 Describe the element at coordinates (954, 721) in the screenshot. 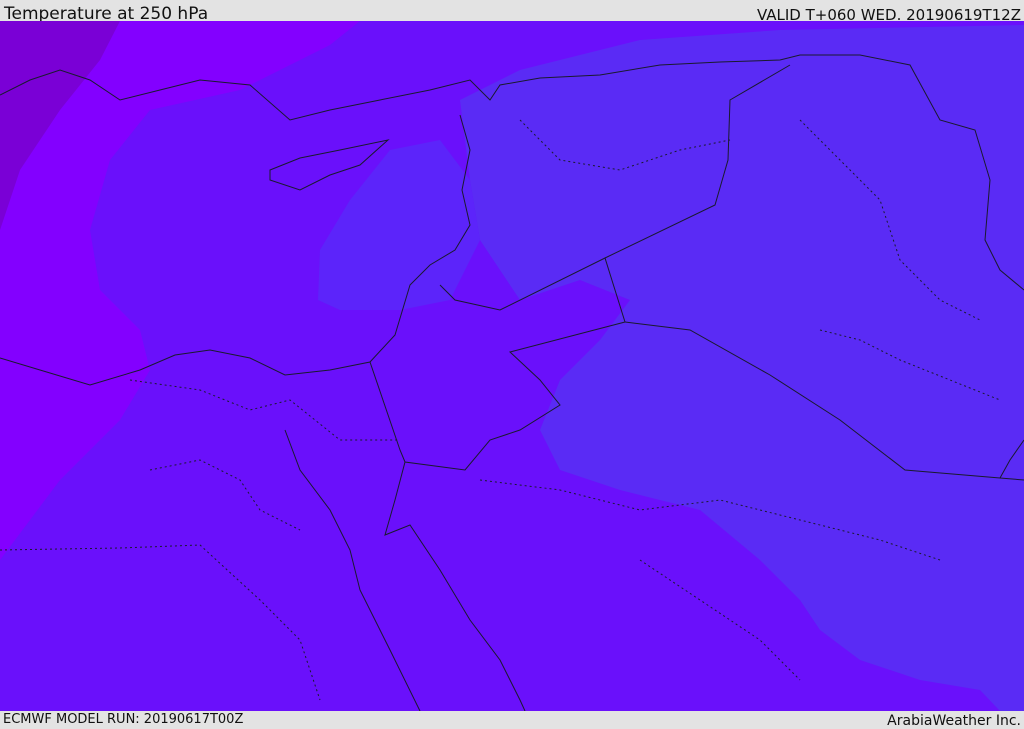

I see `credit-label: ArabiaWeather Inc.` at that location.